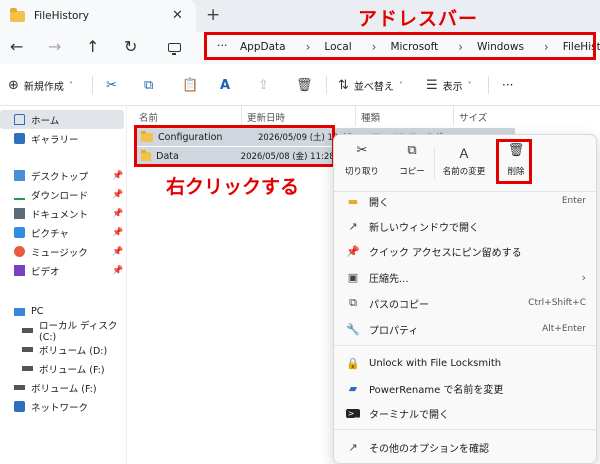 Image resolution: width=600 pixels, height=464 pixels. Describe the element at coordinates (466, 303) in the screenshot. I see `menu-item-copy-path: ⧉ パスのコピー Ctrl+Shift+C` at that location.